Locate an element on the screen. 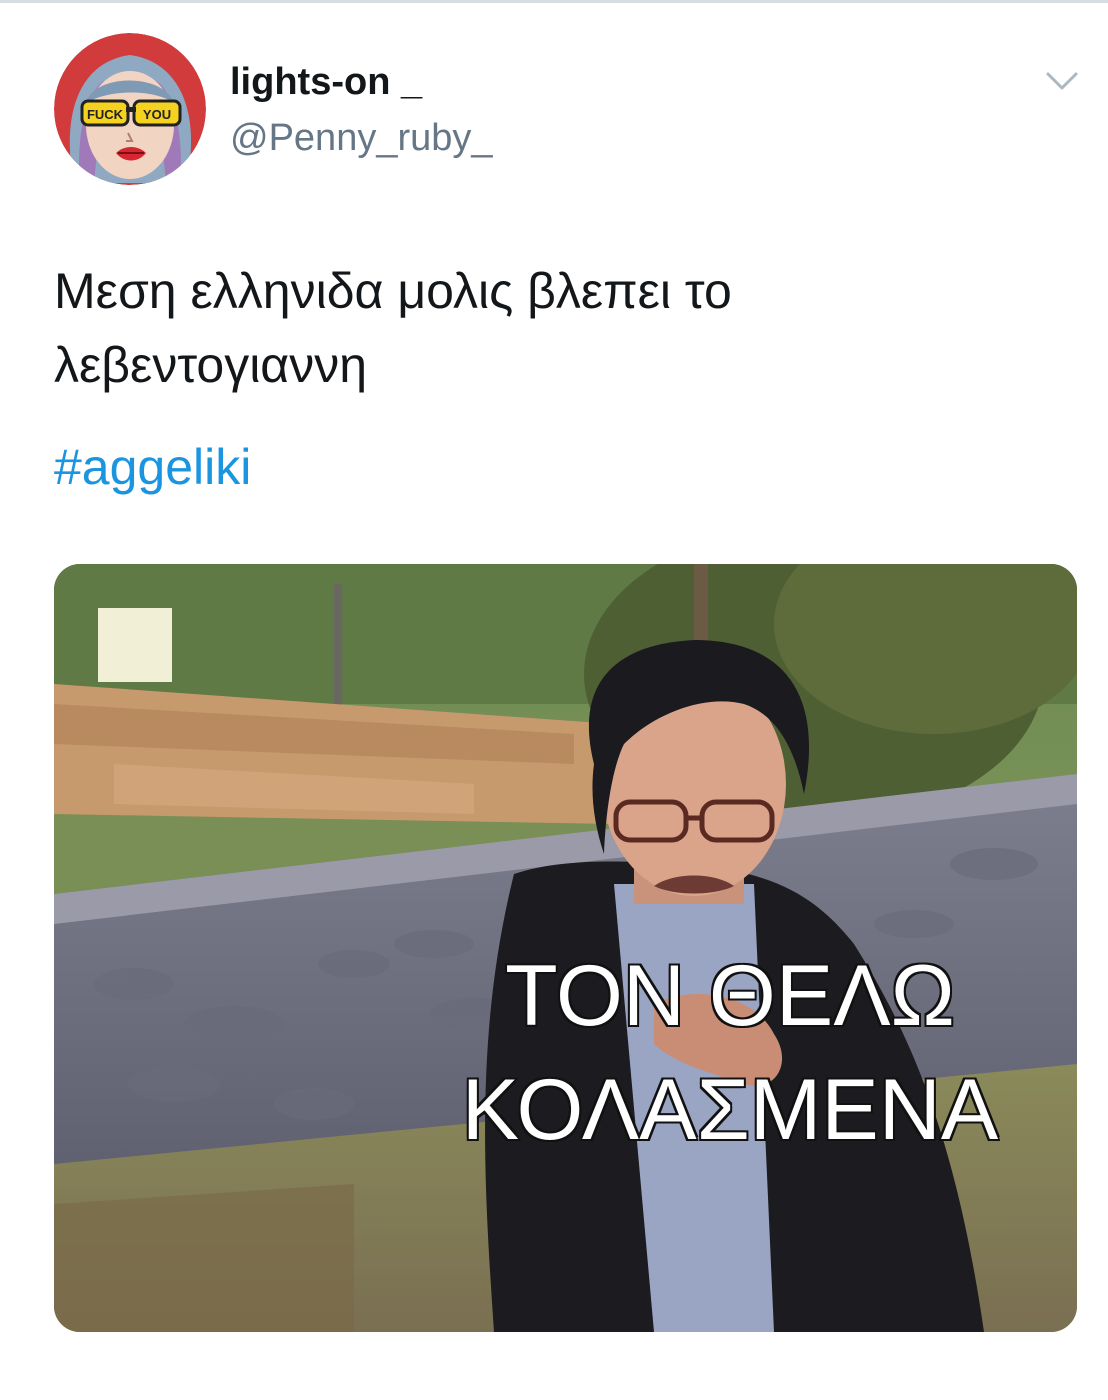 The width and height of the screenshot is (1108, 1400). avatar-image: FUCK YOU is located at coordinates (130, 109).